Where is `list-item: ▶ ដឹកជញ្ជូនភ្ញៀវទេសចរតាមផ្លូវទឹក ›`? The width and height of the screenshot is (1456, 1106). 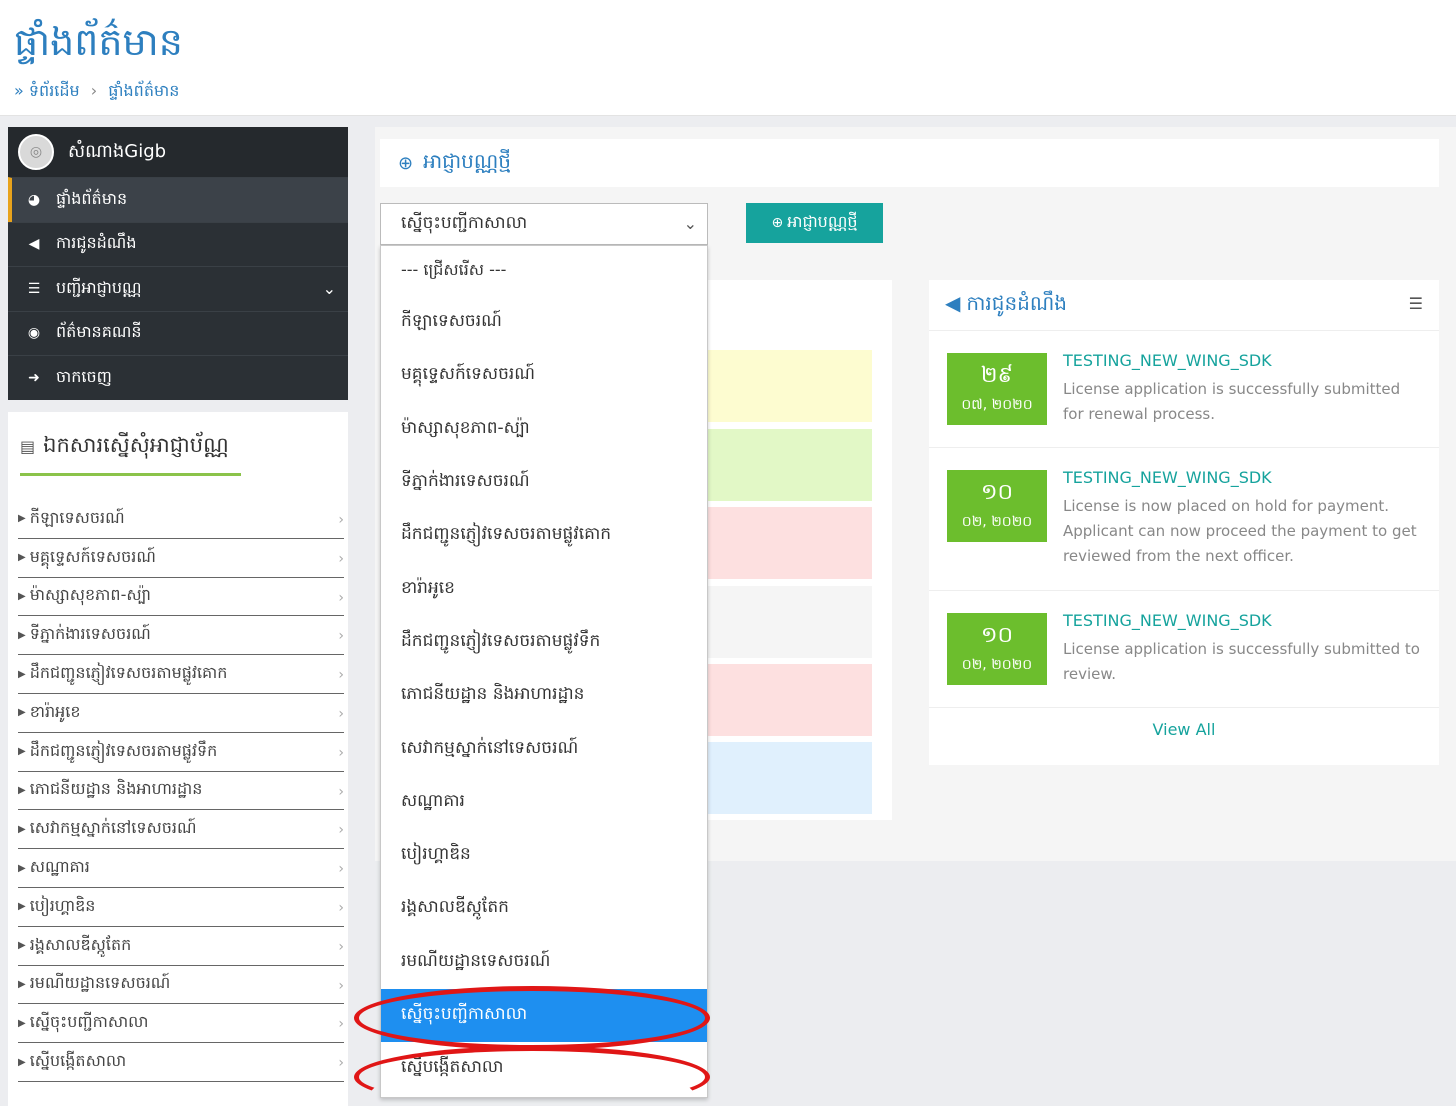
list-item: ▶ ដឹកជញ្ជូនភ្ញៀវទេសចរតាមផ្លូវទឹក › is located at coordinates (181, 752).